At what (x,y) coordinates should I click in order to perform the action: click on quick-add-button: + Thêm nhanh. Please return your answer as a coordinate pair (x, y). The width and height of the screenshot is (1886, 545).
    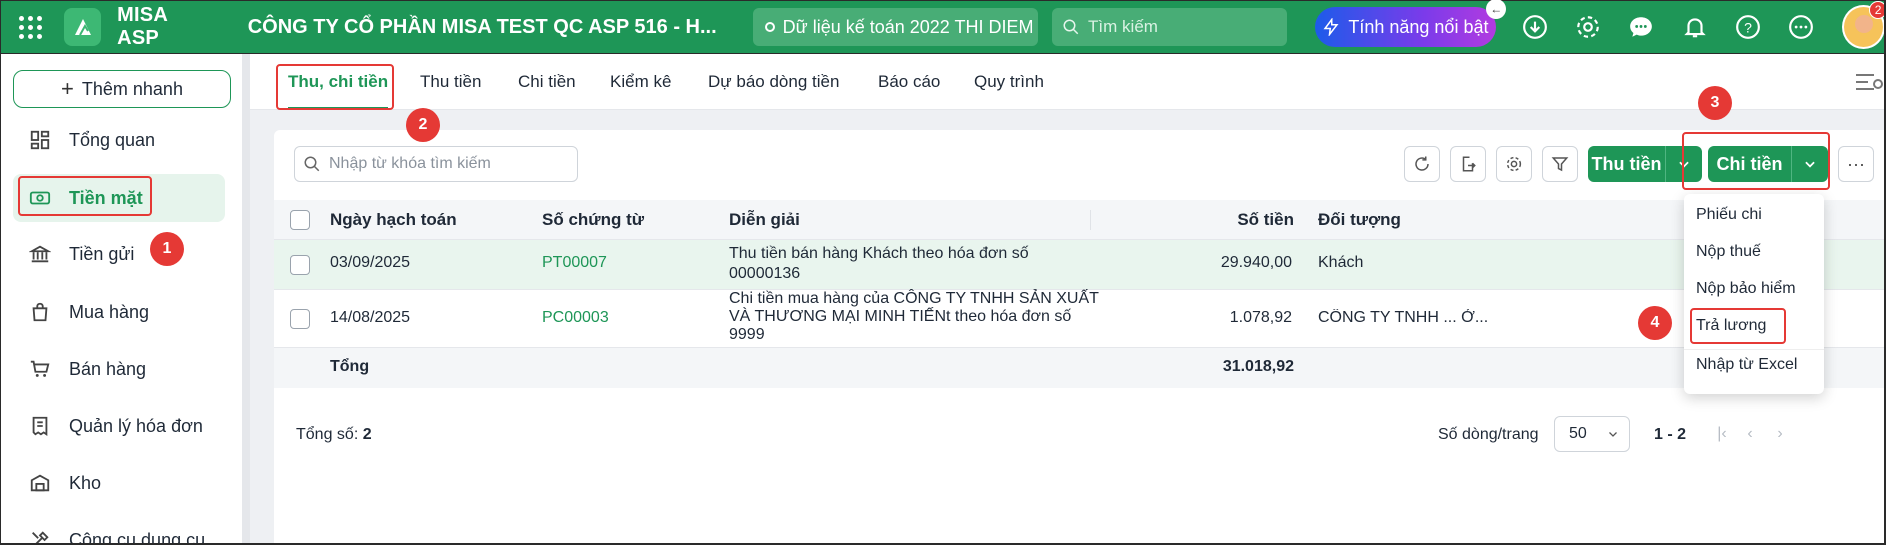
    Looking at the image, I should click on (122, 89).